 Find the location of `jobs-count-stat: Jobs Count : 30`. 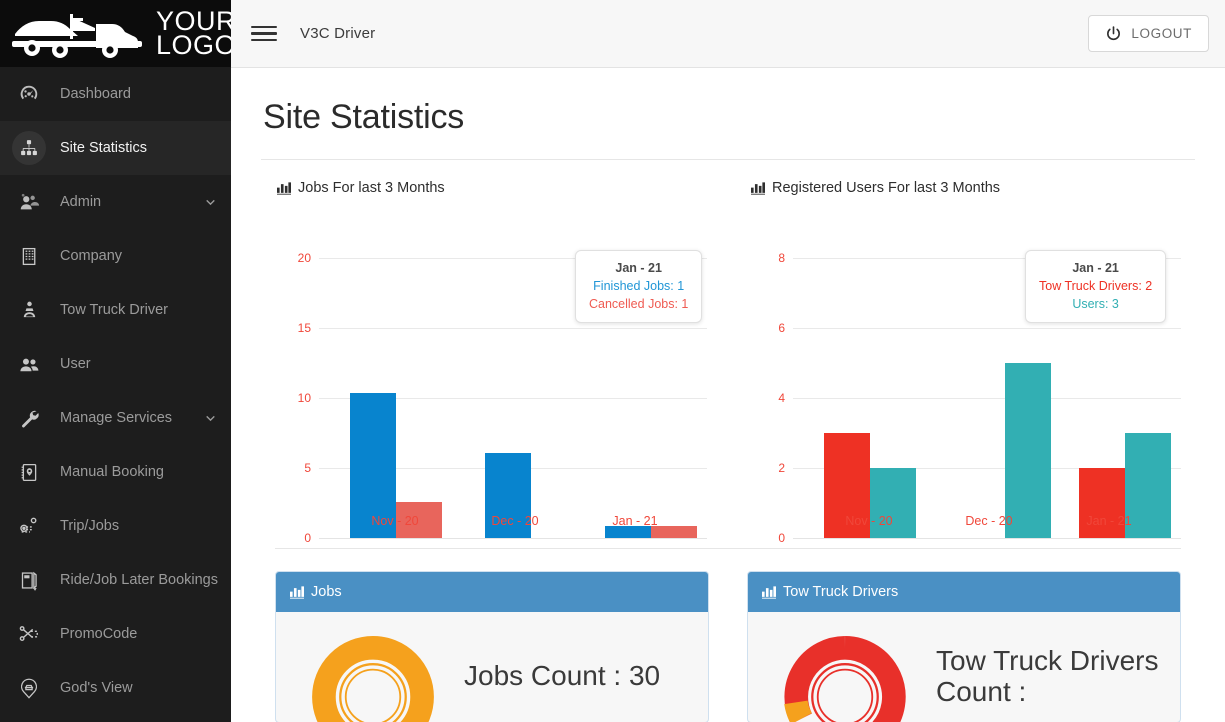

jobs-count-stat: Jobs Count : 30 is located at coordinates (562, 676).